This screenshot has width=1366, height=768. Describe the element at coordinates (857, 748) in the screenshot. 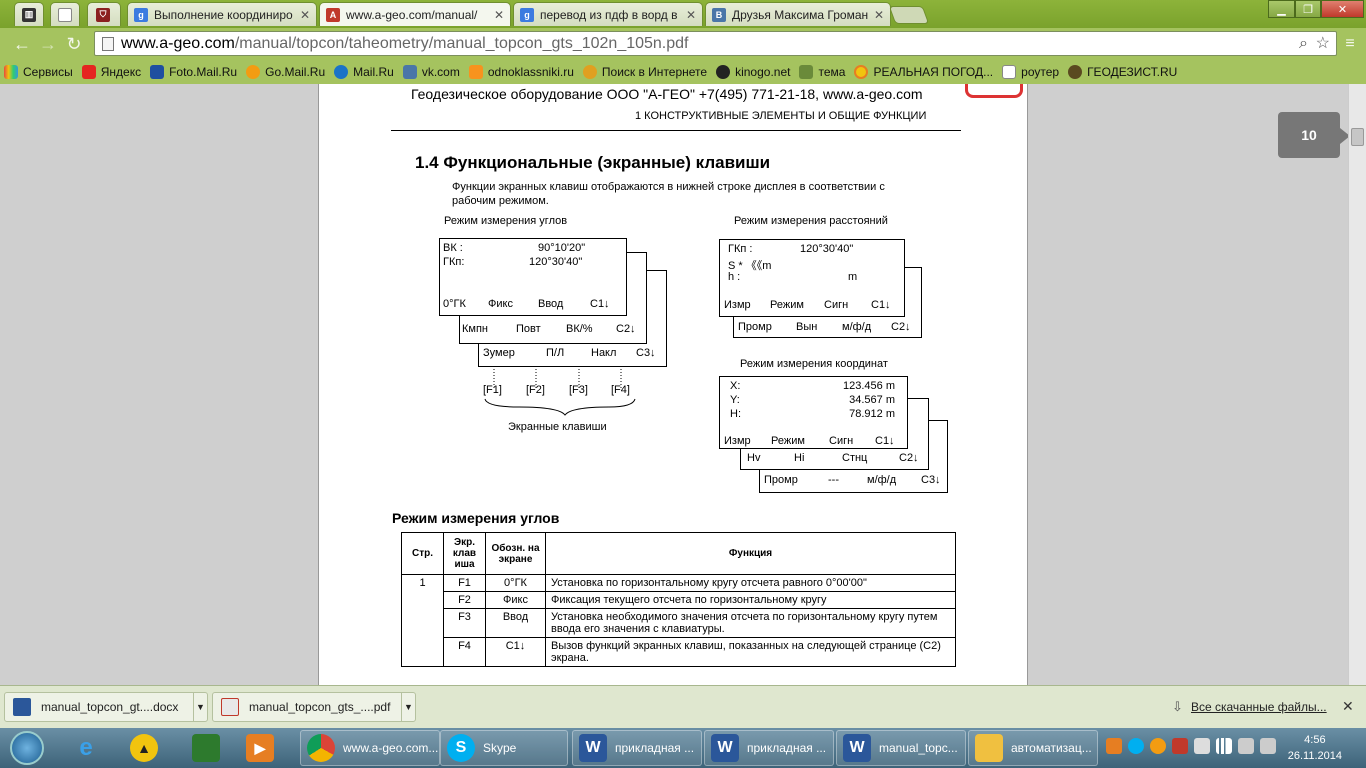

I see `word-icon: W` at that location.